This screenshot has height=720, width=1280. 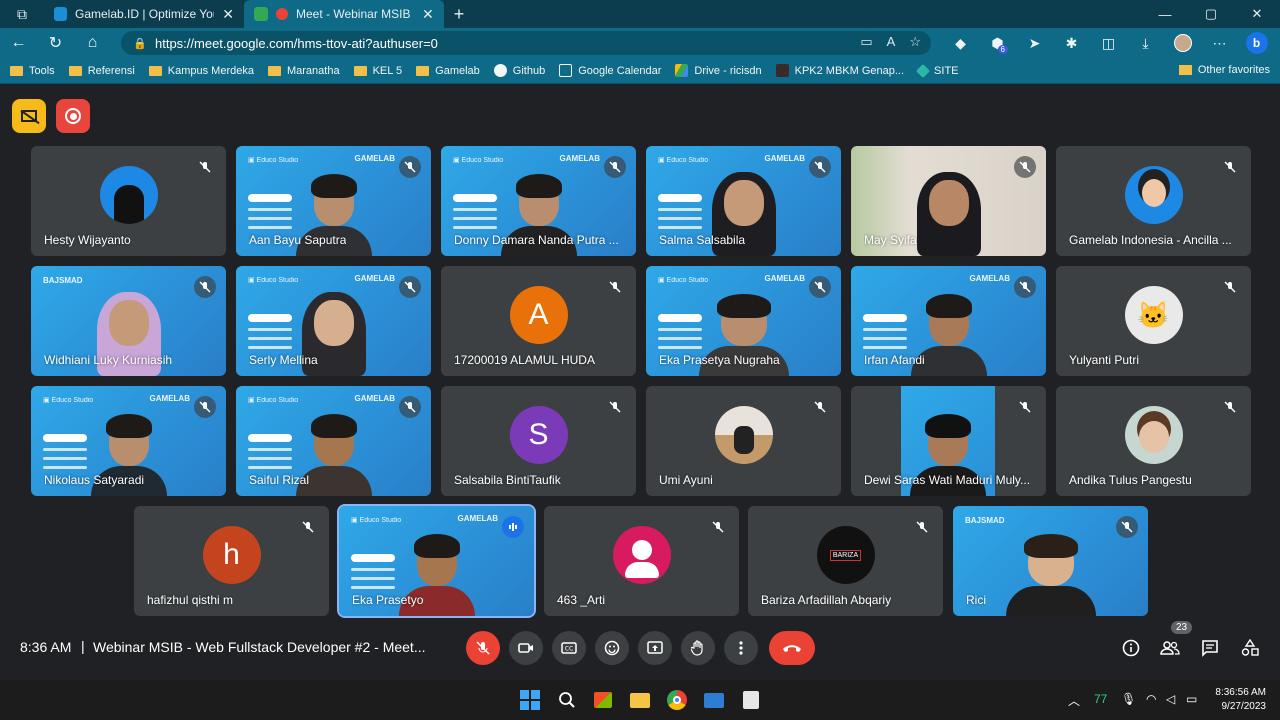 I want to click on chrome-icon, so click(x=677, y=700).